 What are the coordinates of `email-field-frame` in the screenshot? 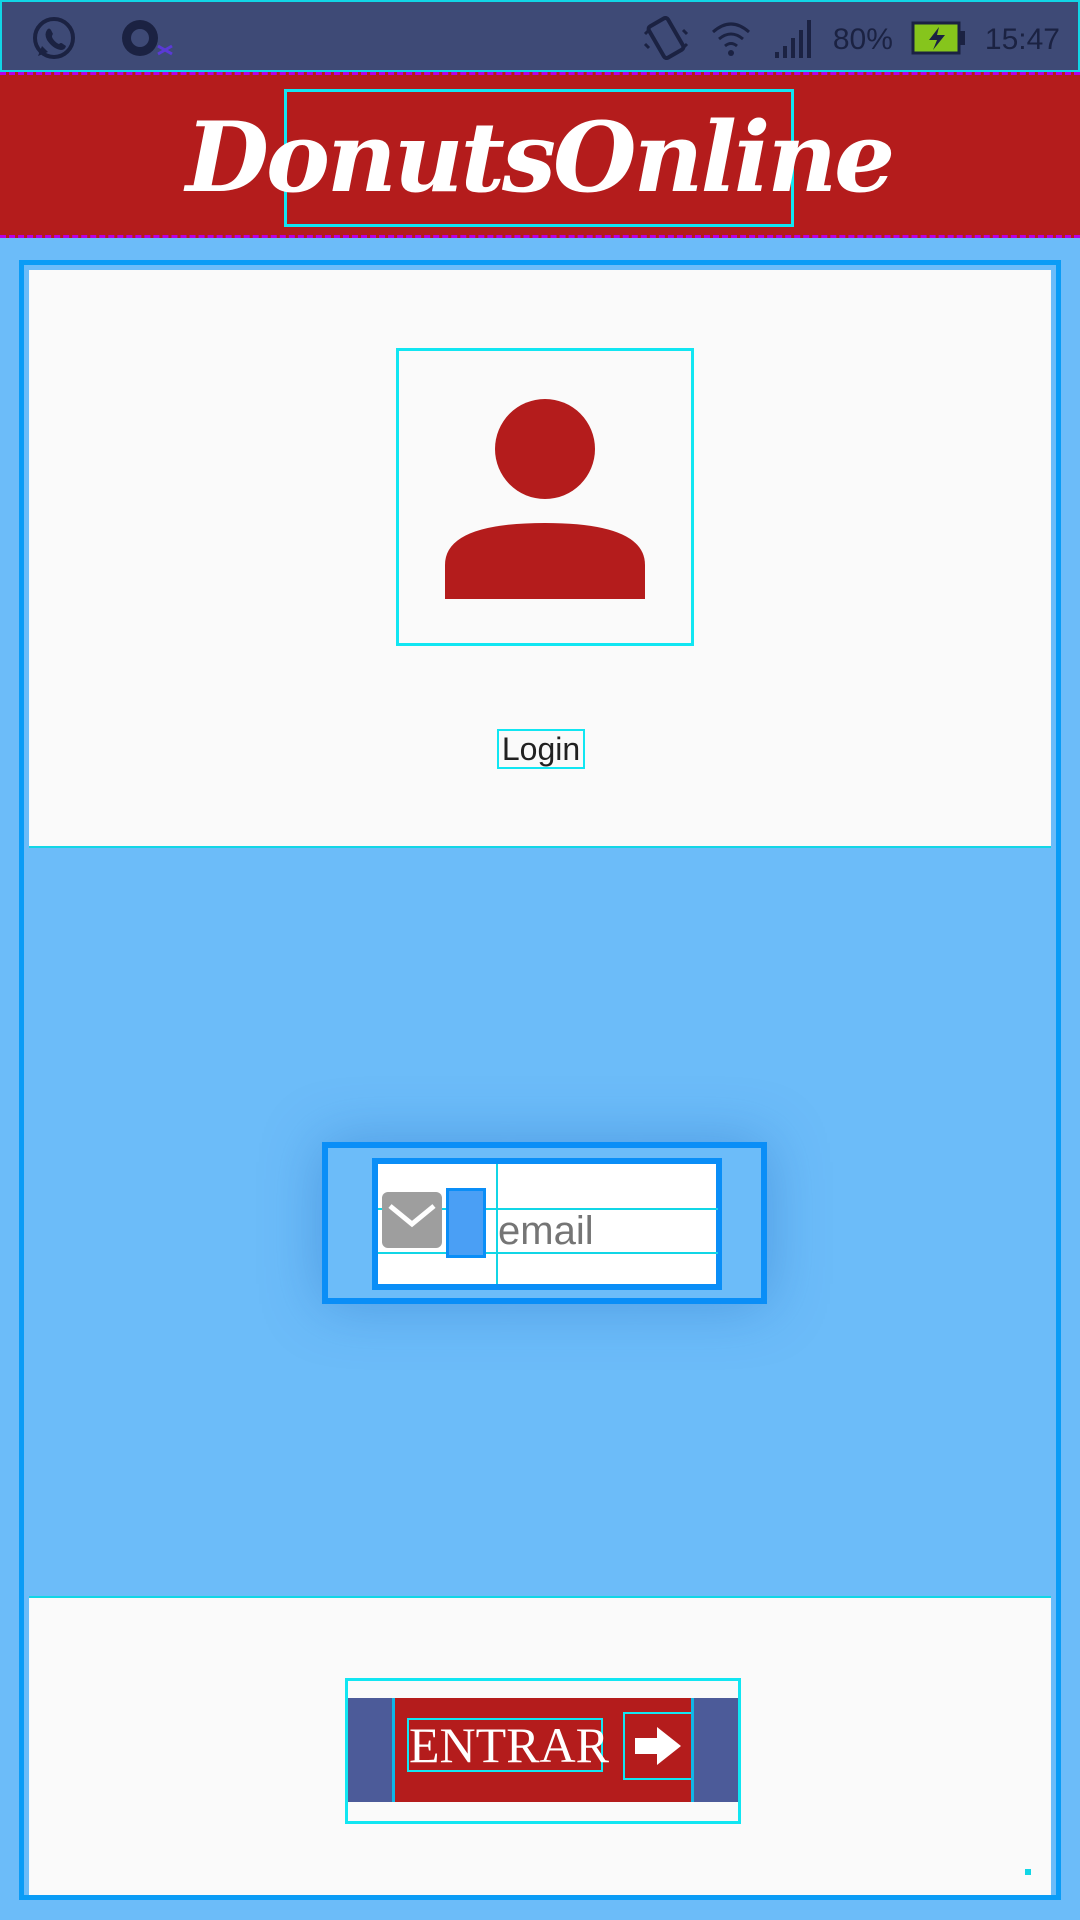 It's located at (544, 1223).